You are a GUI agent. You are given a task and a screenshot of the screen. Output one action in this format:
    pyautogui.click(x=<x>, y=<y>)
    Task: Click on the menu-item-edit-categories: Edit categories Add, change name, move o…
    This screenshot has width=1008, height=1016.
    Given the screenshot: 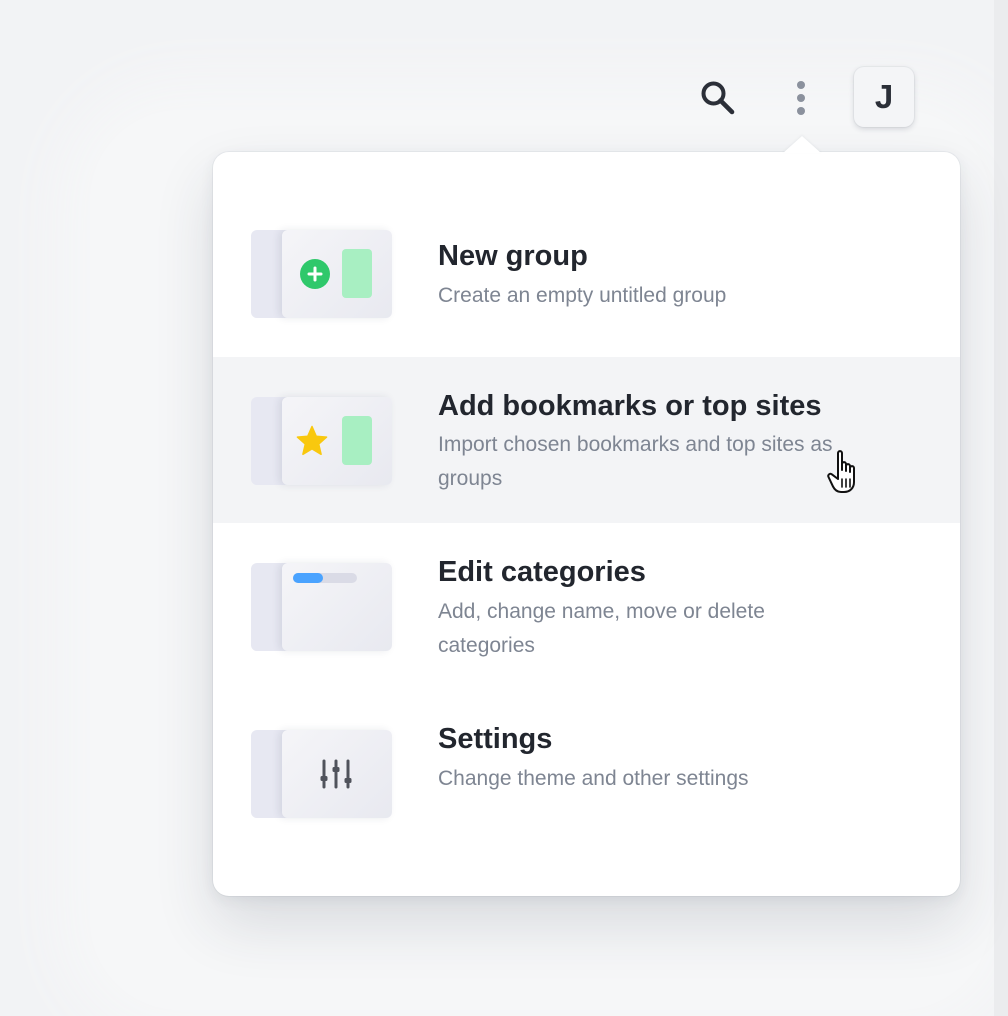 What is the action you would take?
    pyautogui.click(x=586, y=608)
    